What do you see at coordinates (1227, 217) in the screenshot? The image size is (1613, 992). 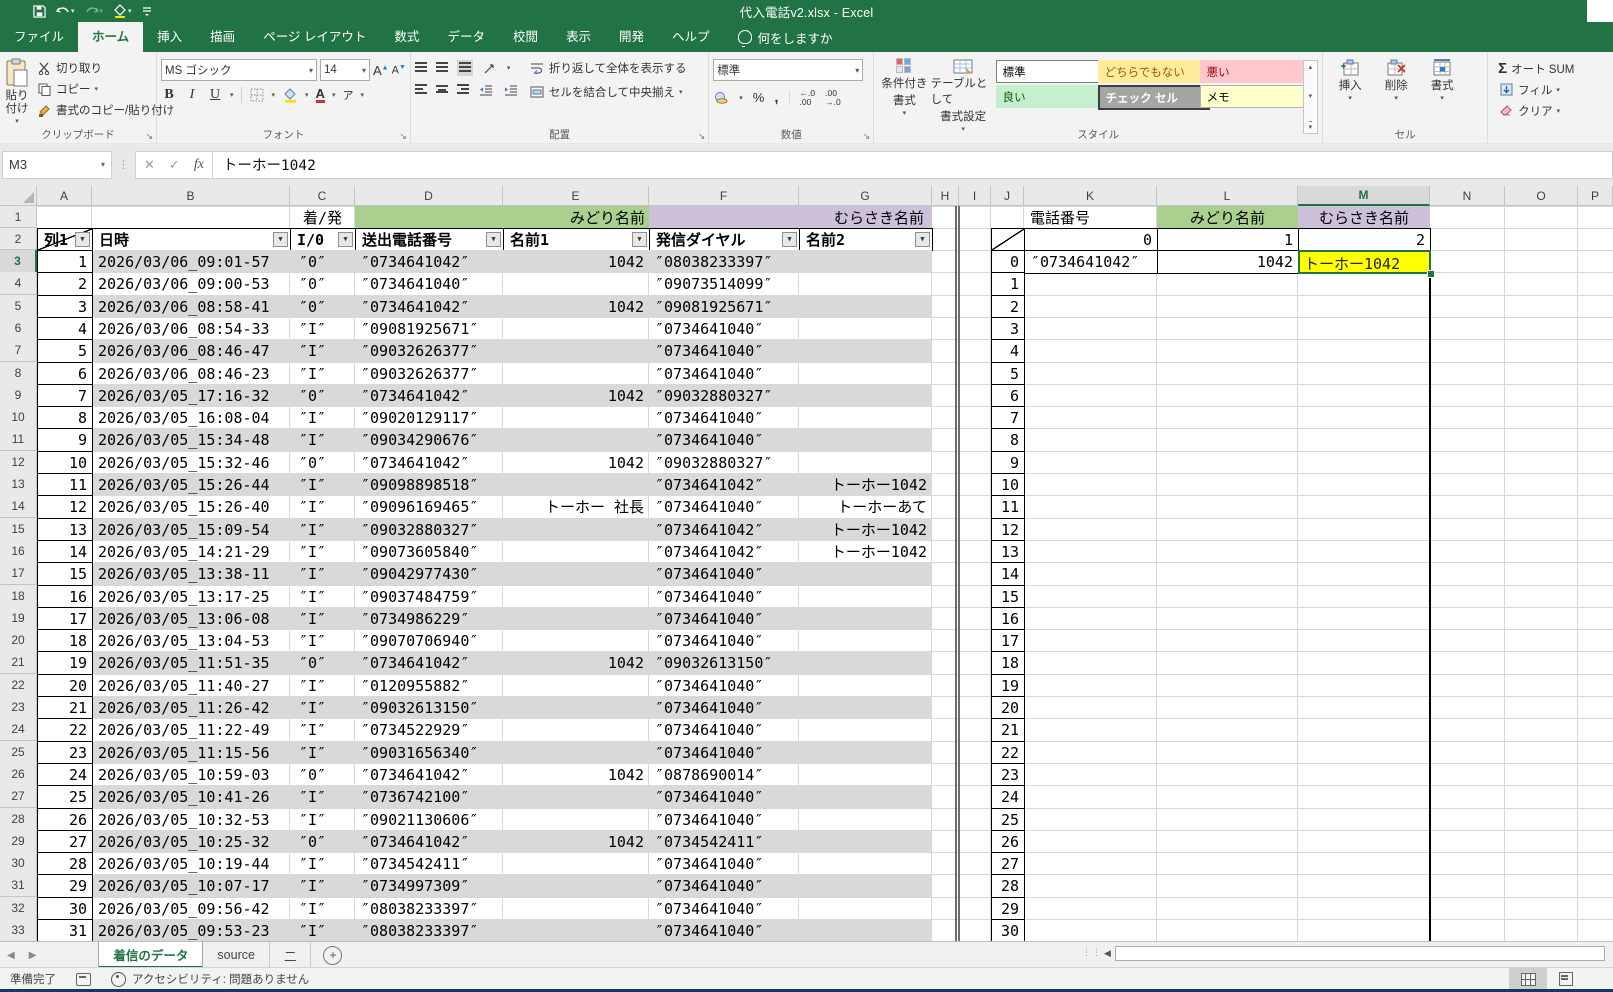 I see `cell-L1: みどり名前` at bounding box center [1227, 217].